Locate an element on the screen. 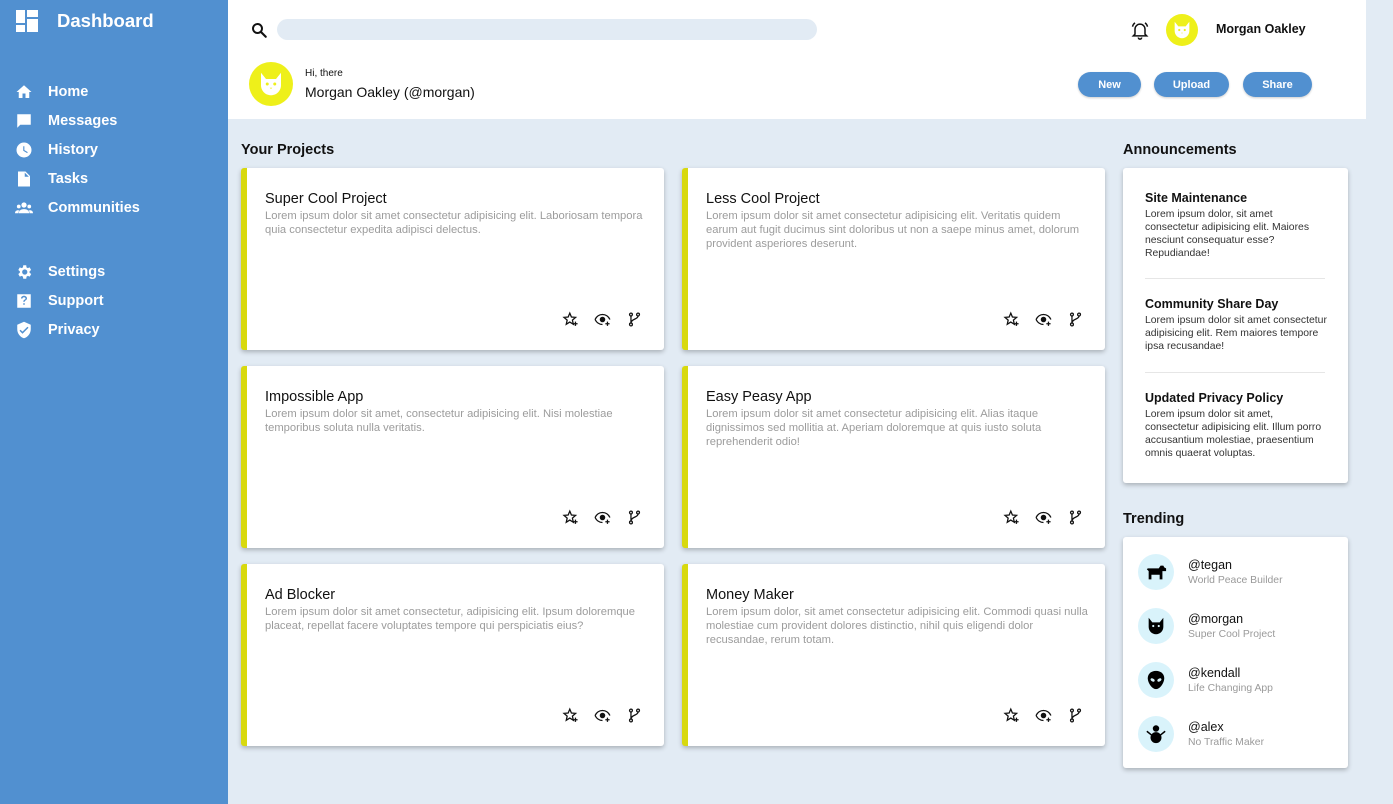 This screenshot has width=1393, height=804. sidebar-item-communities: Communities is located at coordinates (114, 207).